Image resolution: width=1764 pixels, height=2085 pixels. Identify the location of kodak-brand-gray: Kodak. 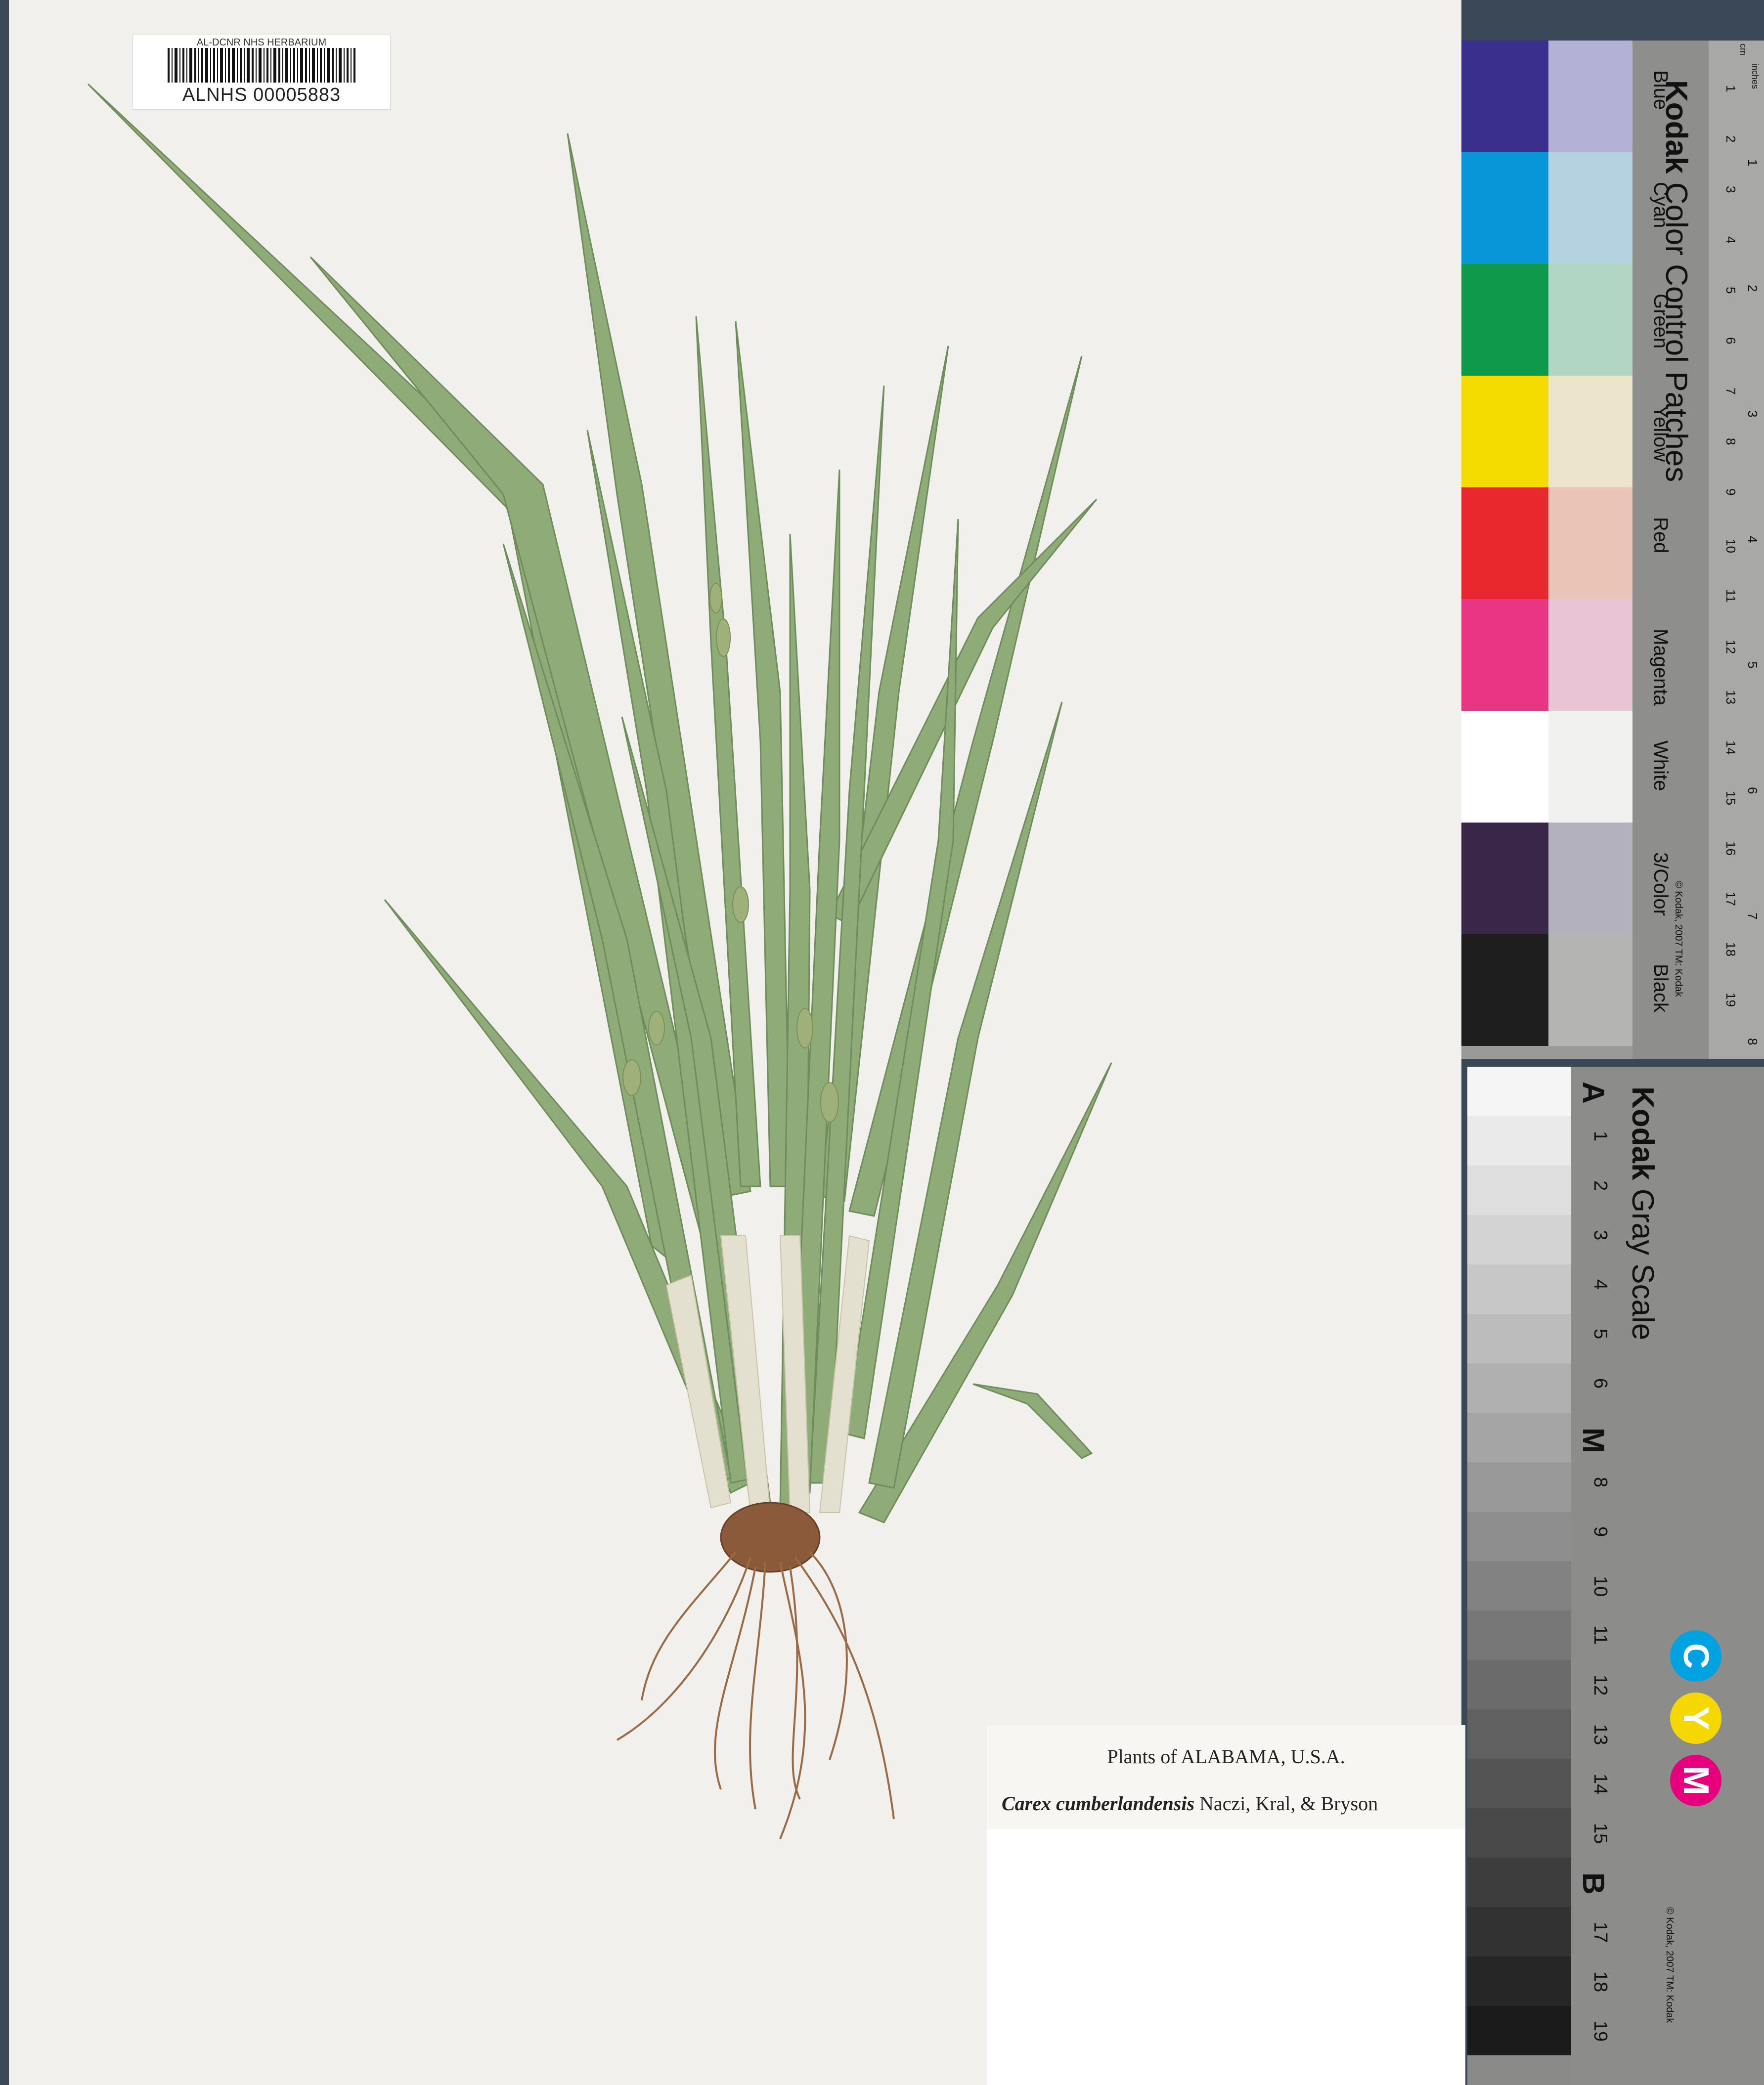
(1643, 1133).